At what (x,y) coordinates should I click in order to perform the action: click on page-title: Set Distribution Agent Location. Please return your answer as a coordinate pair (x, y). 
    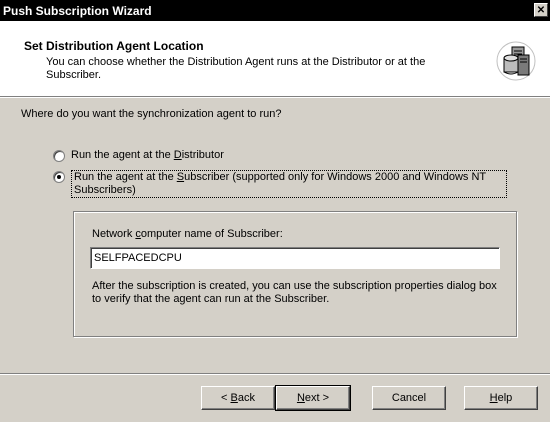
    Looking at the image, I should click on (114, 46).